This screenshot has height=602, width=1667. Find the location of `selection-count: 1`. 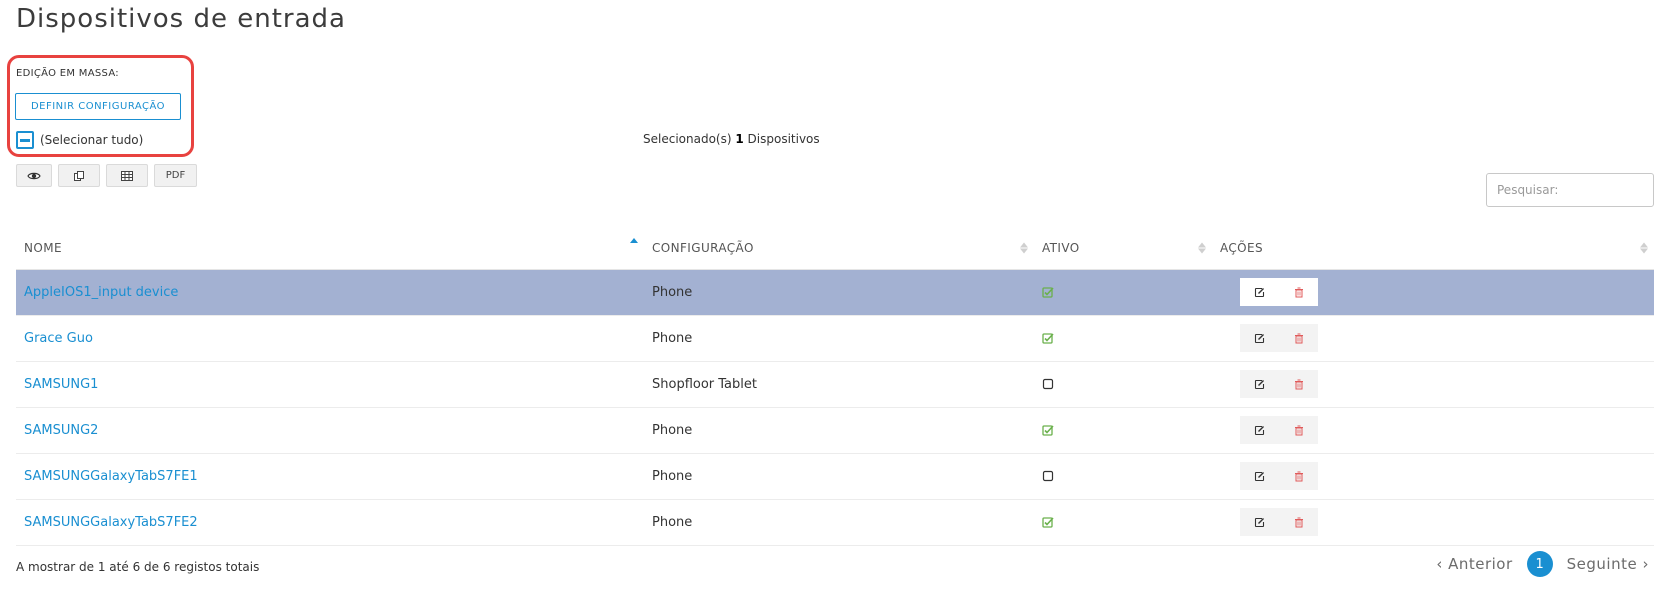

selection-count: 1 is located at coordinates (739, 139).